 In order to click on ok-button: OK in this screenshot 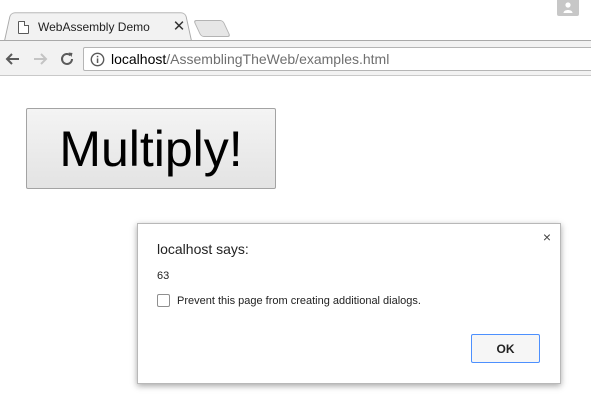, I will do `click(505, 348)`.